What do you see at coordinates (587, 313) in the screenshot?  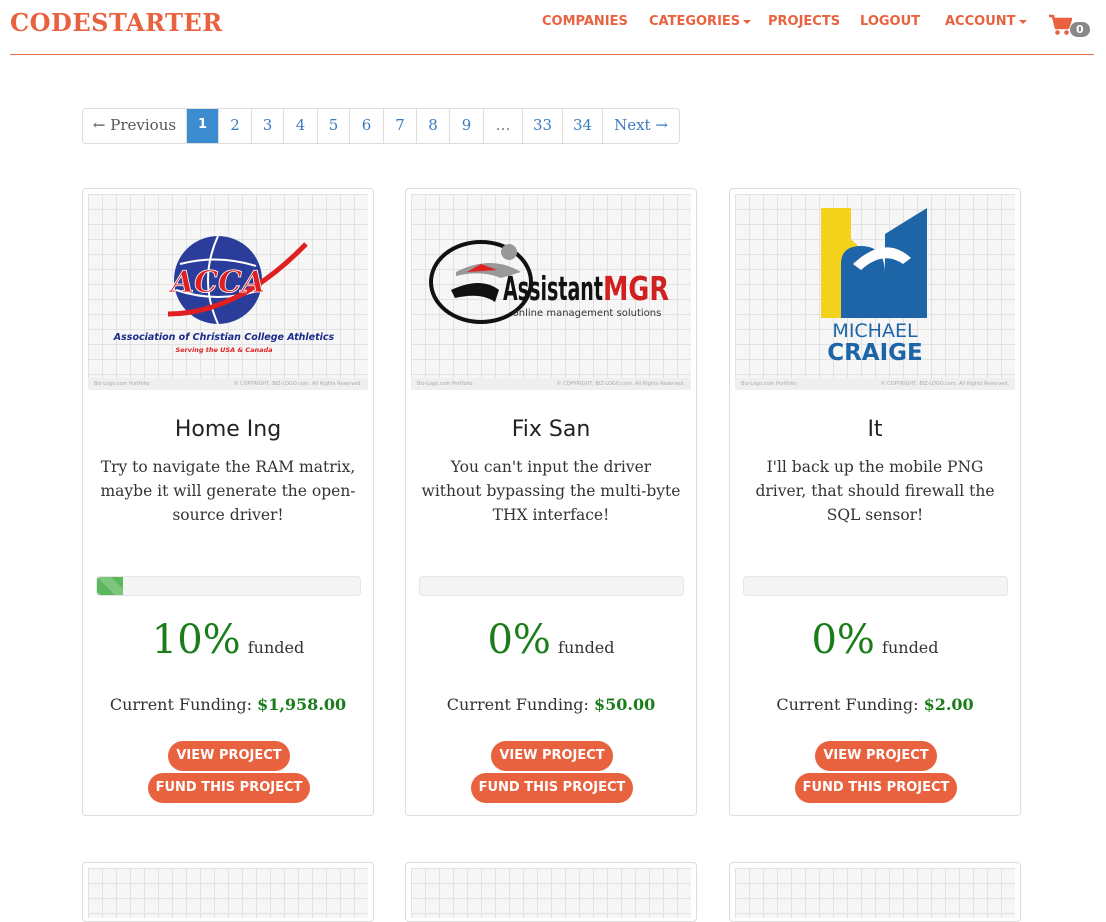 I see `assistantmgr-logo-tagline: online management solutions` at bounding box center [587, 313].